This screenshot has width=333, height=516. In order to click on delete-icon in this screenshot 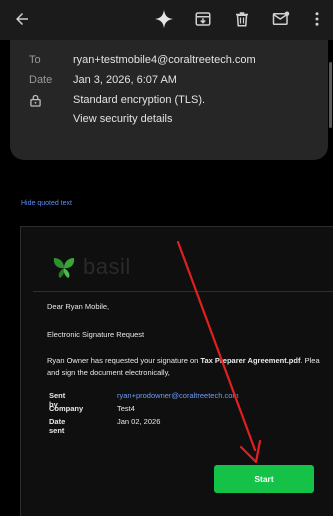, I will do `click(242, 19)`.